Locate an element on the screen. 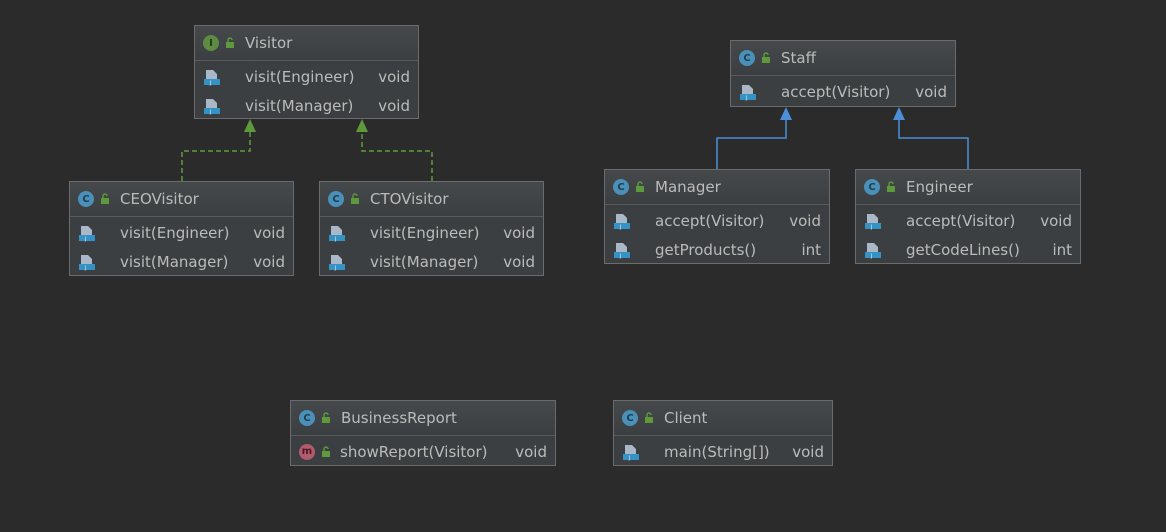 This screenshot has width=1166, height=532. node-header: C CTOVisitor is located at coordinates (431, 199).